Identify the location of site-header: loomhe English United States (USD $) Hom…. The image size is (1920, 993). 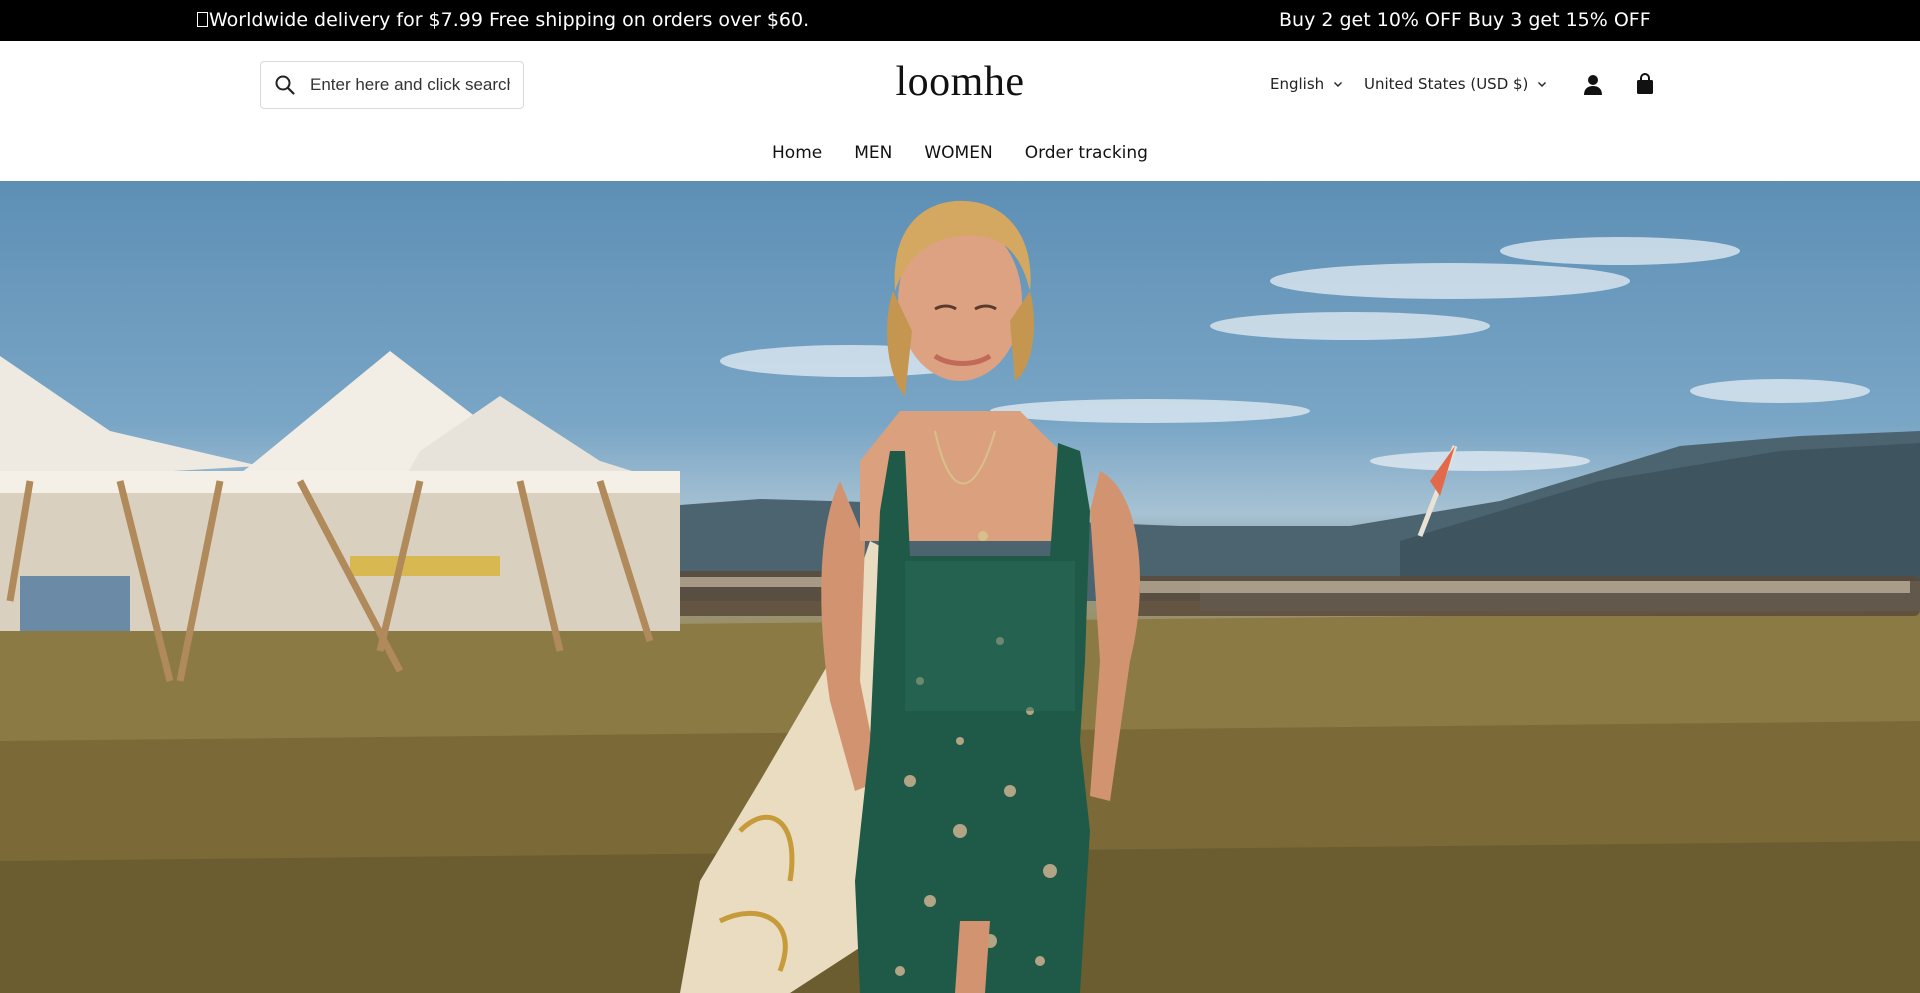
(960, 111).